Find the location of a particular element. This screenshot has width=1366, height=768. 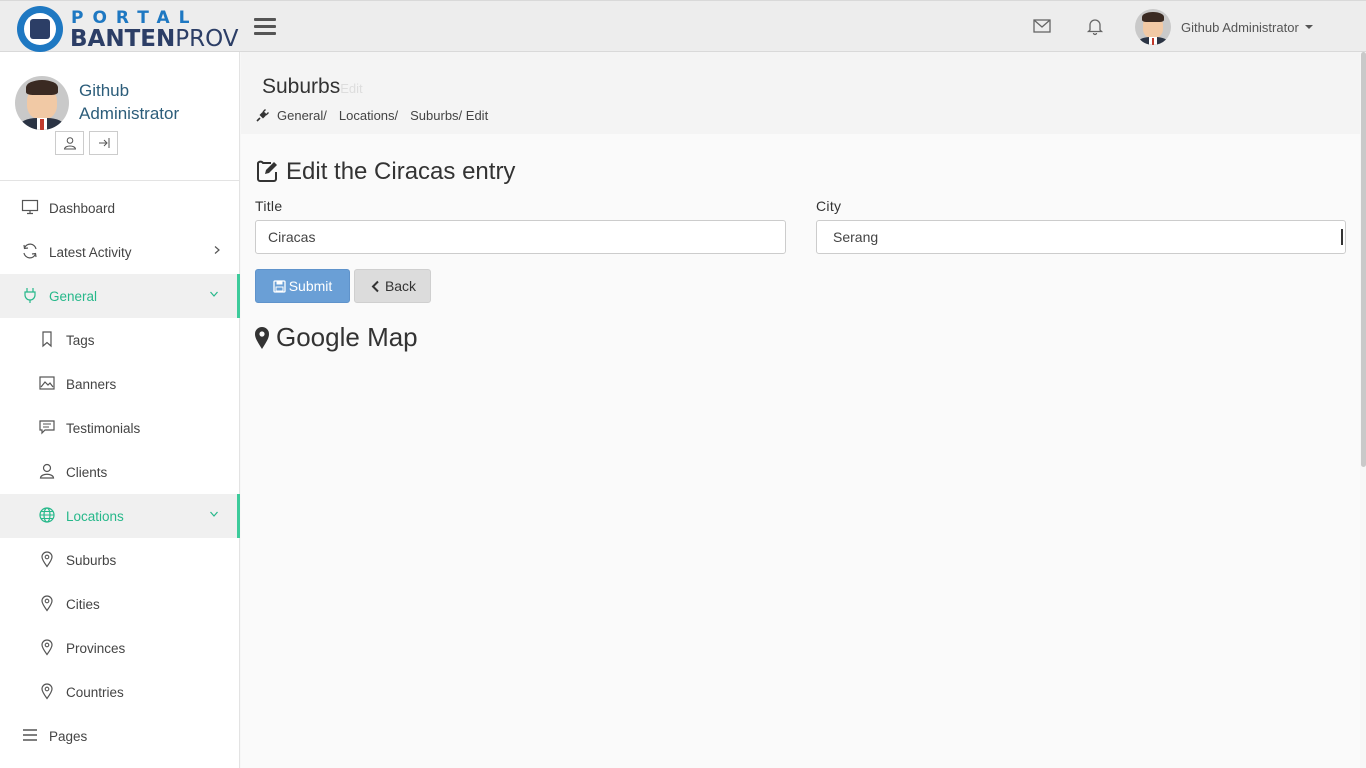

city-select: Serang is located at coordinates (1081, 237).